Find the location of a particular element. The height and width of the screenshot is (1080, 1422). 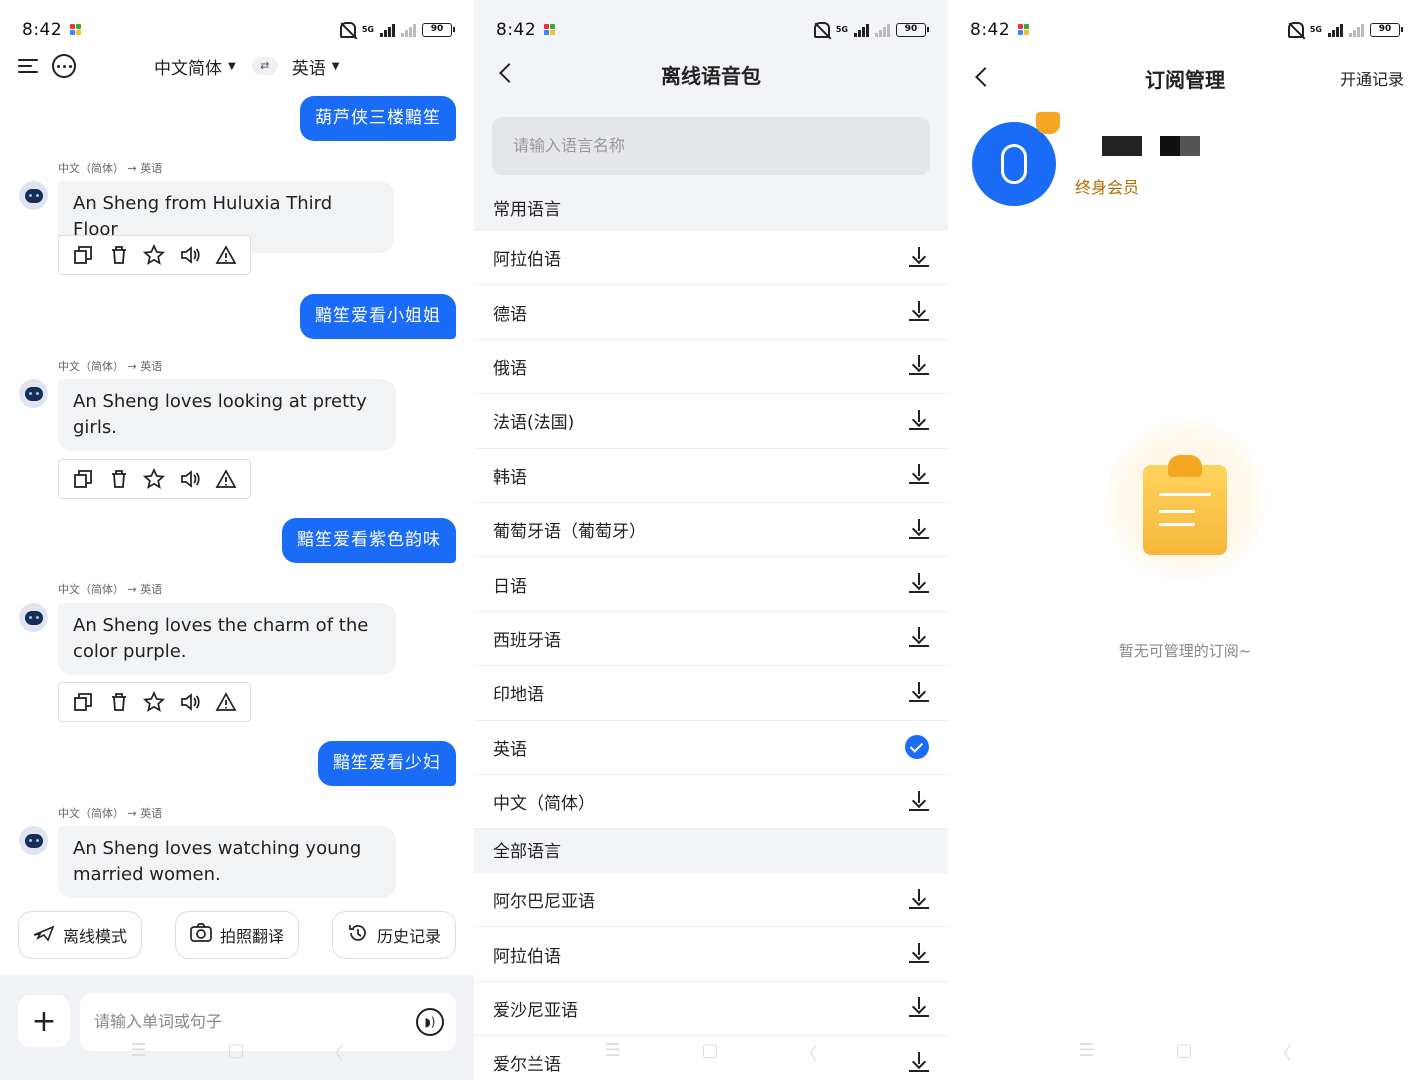

language-row: 爱沙尼亚语 is located at coordinates (711, 1009).